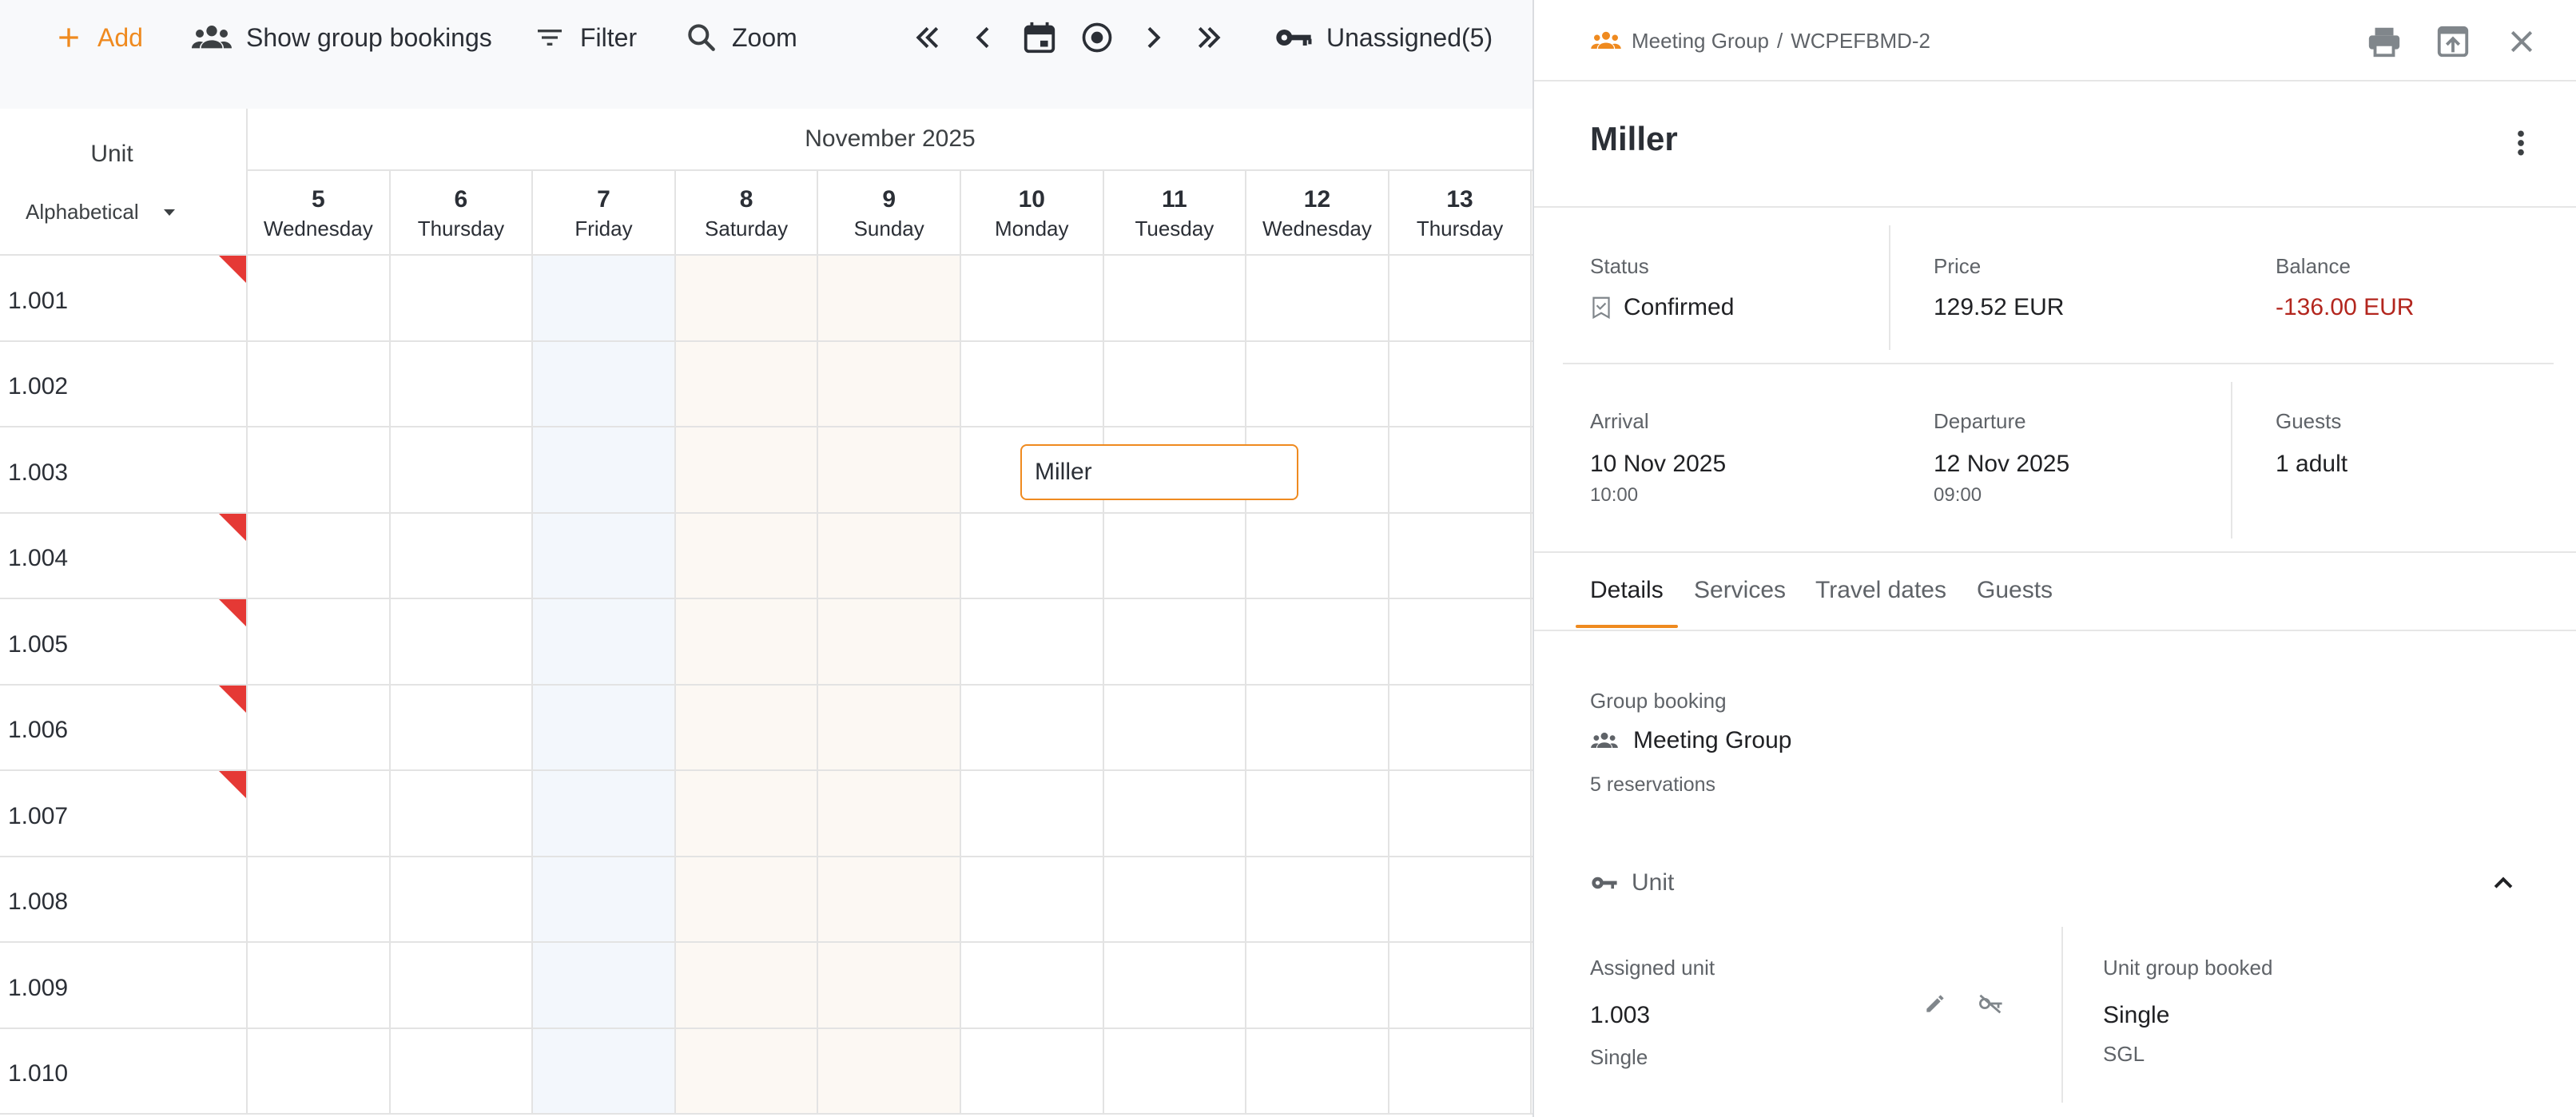 This screenshot has width=2576, height=1117. Describe the element at coordinates (2015, 590) in the screenshot. I see `tab-guests: Guests` at that location.